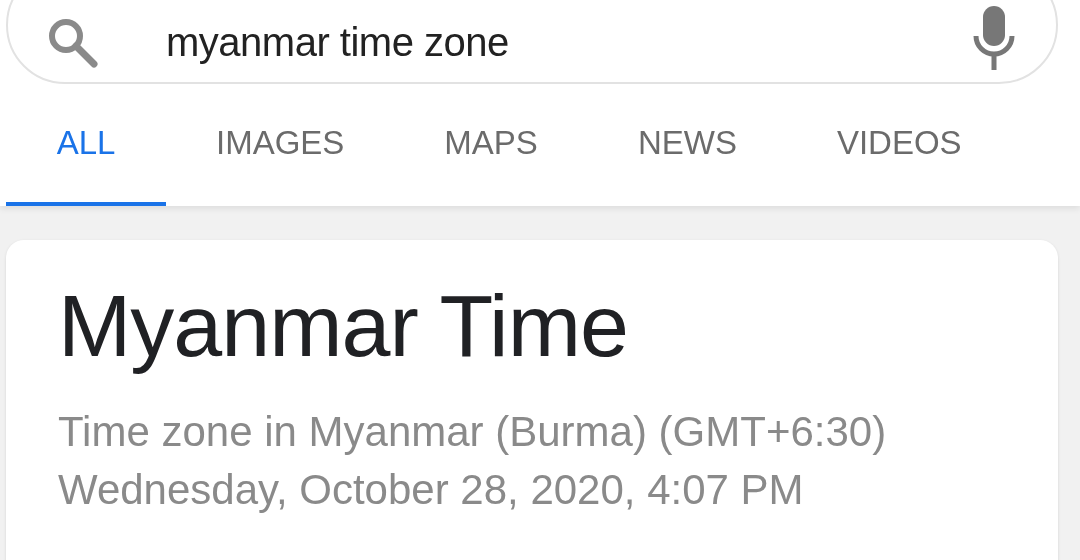  What do you see at coordinates (338, 42) in the screenshot?
I see `search-query: myanmar time zone` at bounding box center [338, 42].